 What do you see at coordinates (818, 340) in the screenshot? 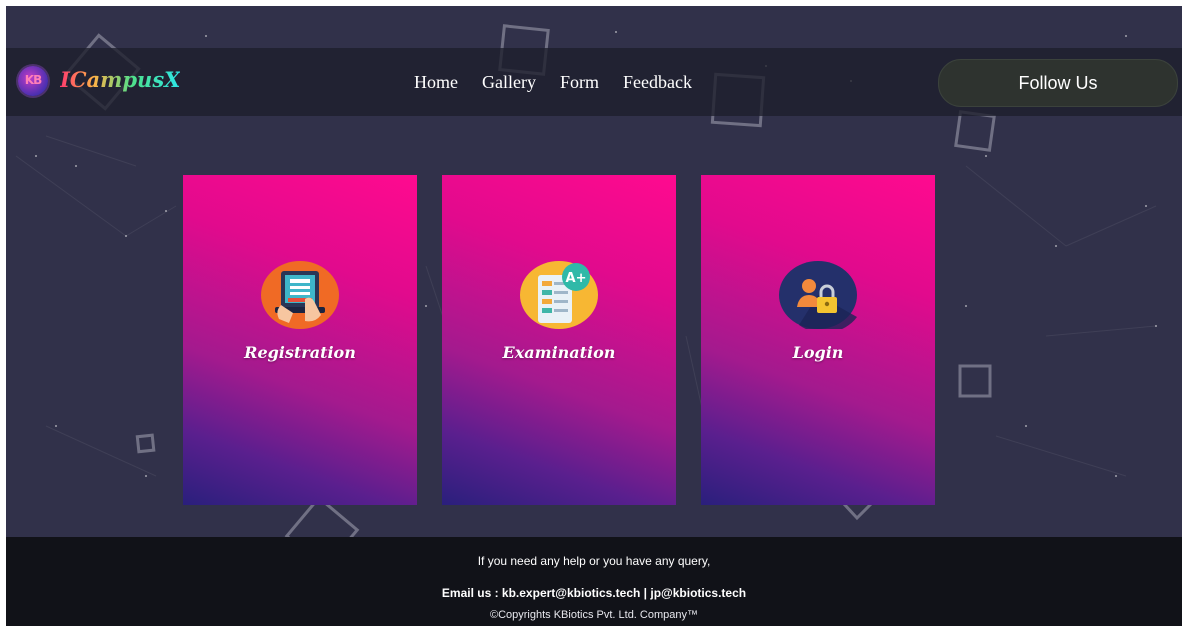
I see `login-card: Login` at bounding box center [818, 340].